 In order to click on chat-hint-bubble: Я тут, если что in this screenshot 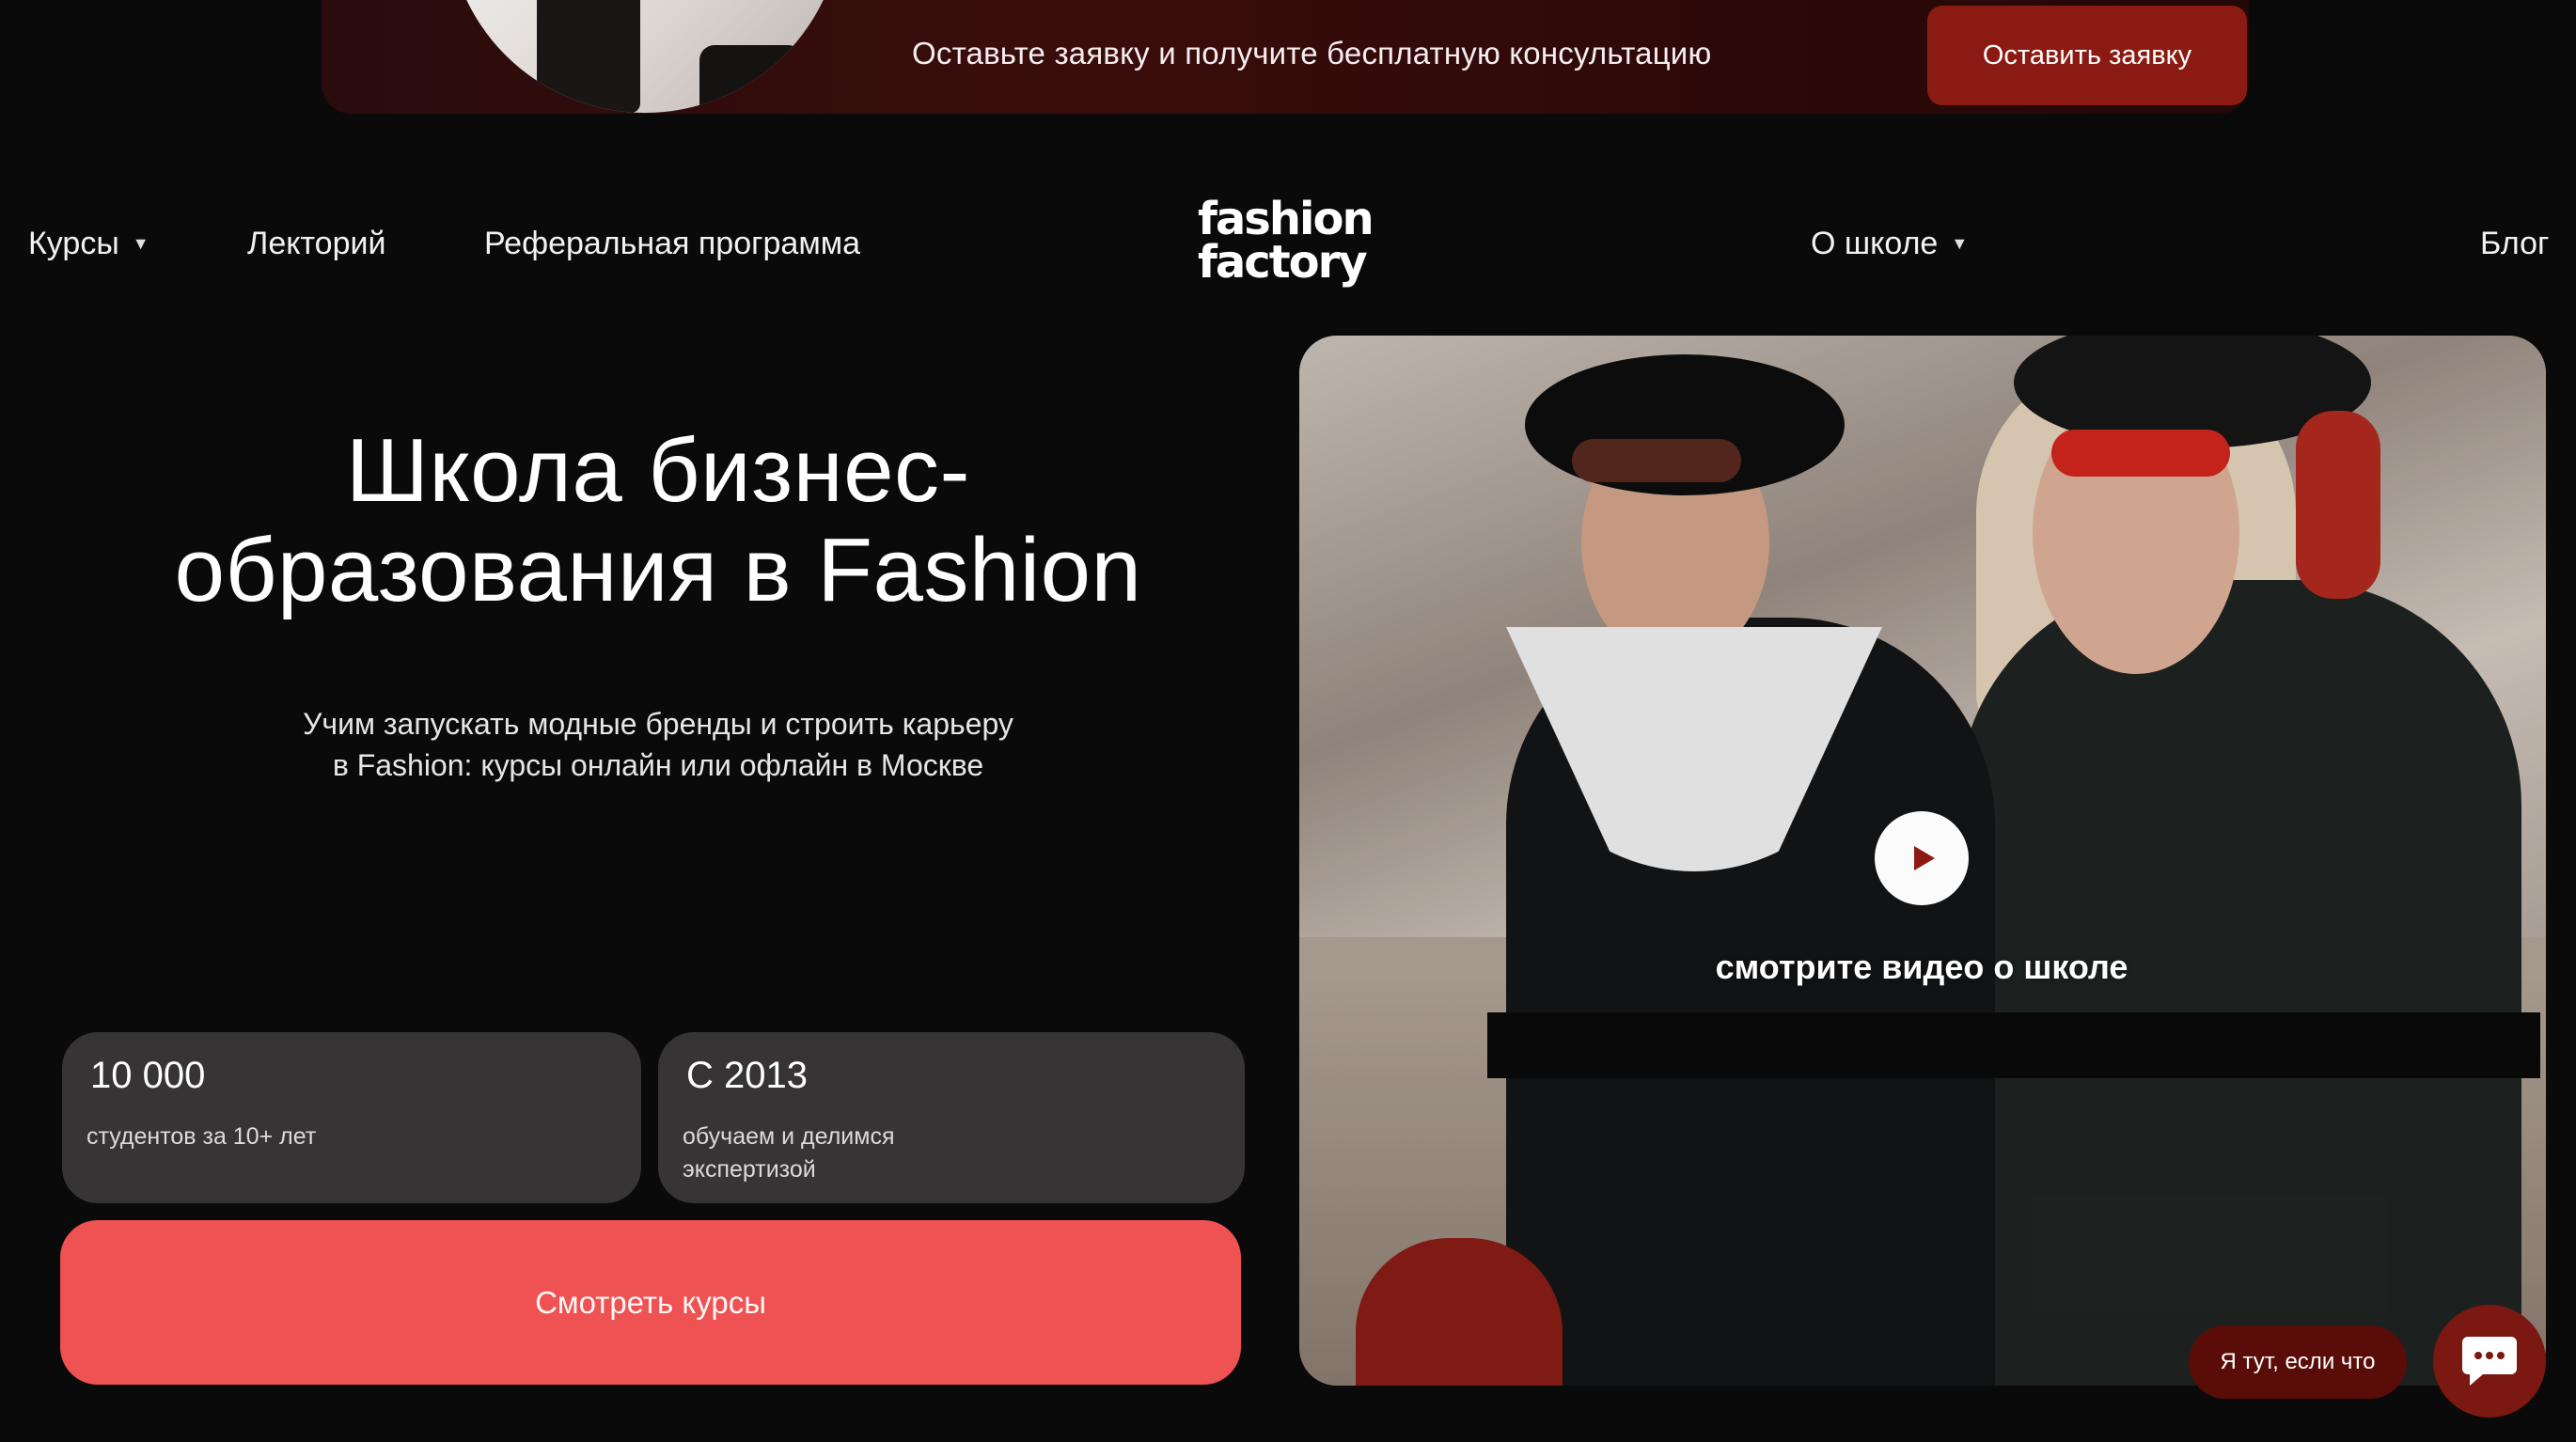, I will do `click(2298, 1362)`.